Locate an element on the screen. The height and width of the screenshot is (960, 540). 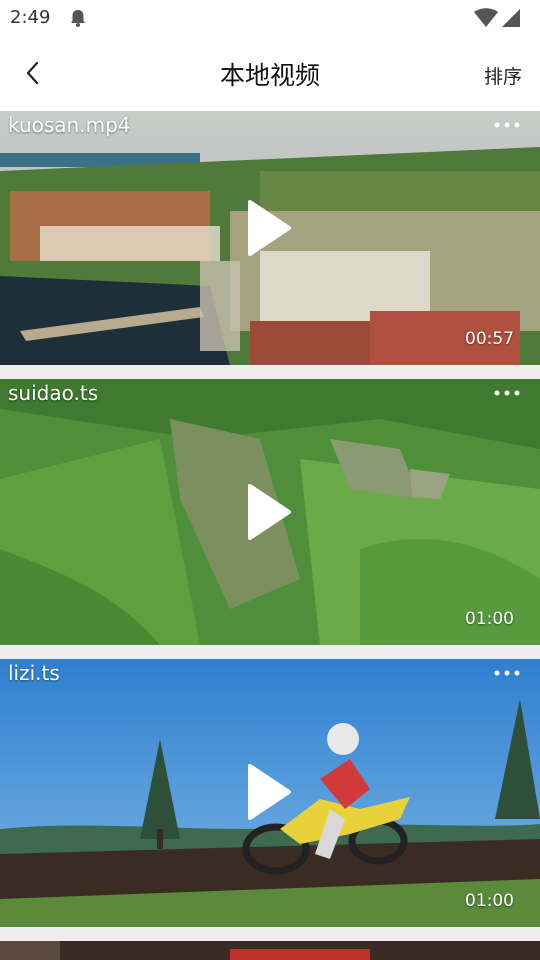
video-thumbnail is located at coordinates (270, 950).